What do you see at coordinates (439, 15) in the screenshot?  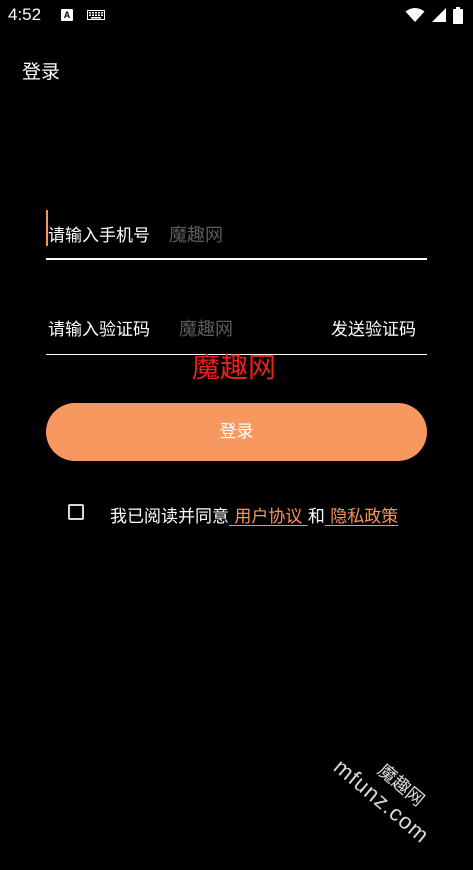 I see `signal-icon` at bounding box center [439, 15].